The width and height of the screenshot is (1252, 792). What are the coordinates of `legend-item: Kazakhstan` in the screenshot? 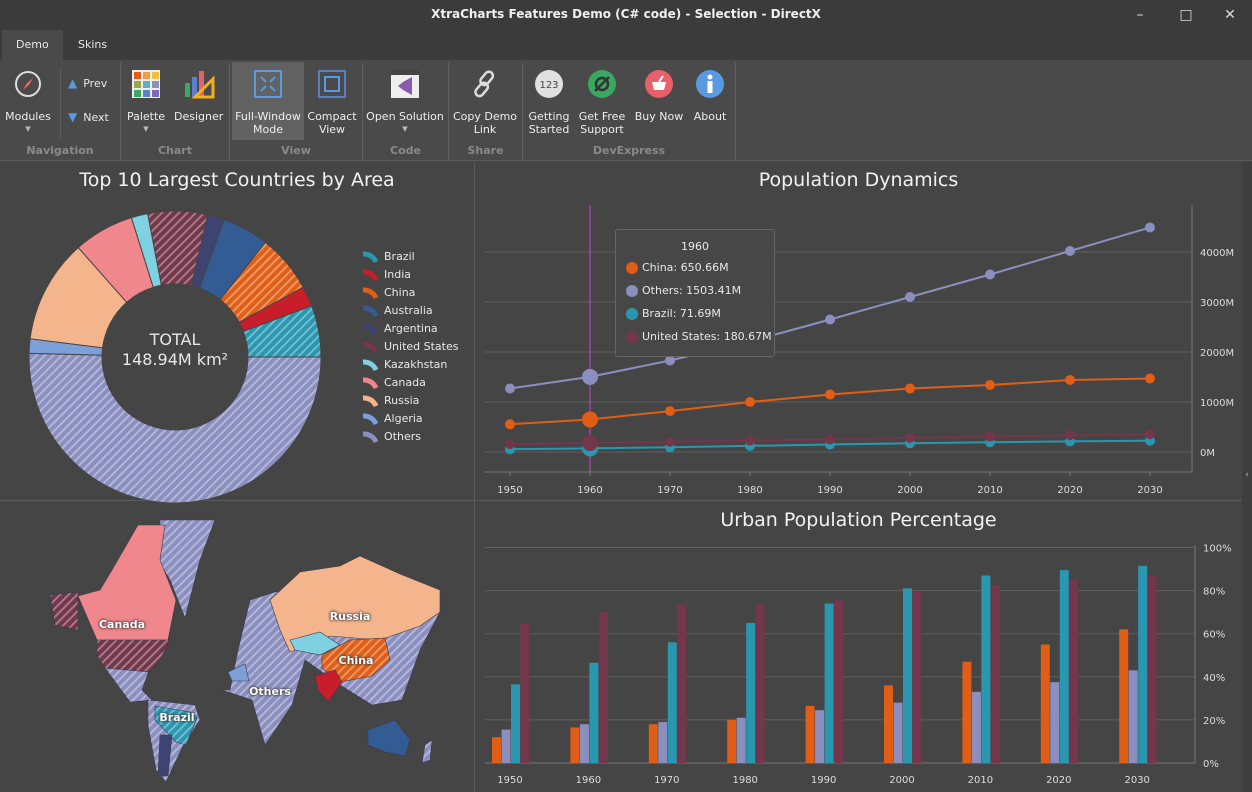 It's located at (404, 364).